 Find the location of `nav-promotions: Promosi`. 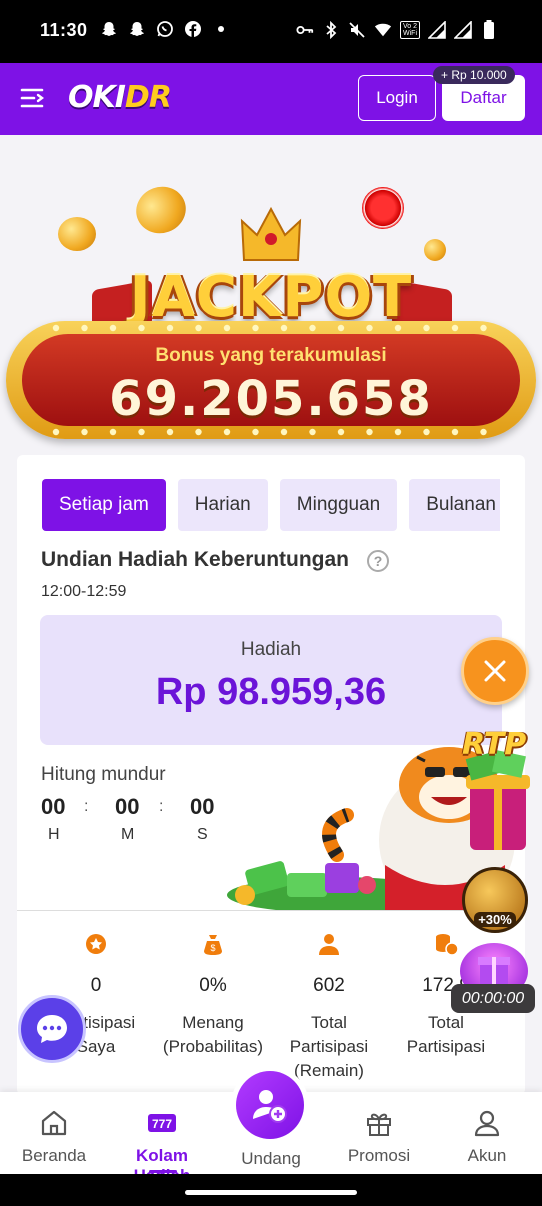

nav-promotions: Promosi is located at coordinates (379, 1137).